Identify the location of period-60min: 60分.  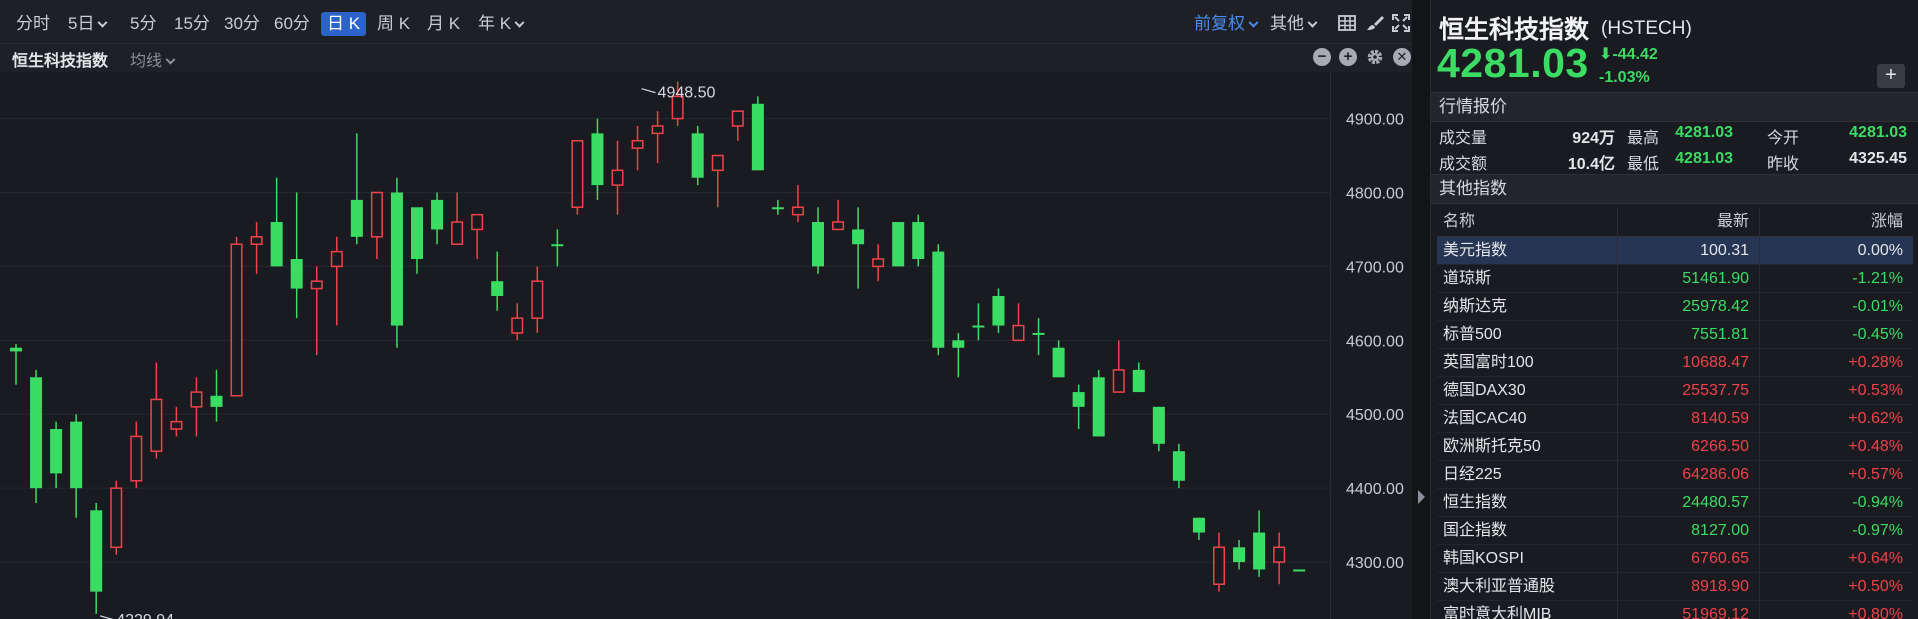
(292, 24).